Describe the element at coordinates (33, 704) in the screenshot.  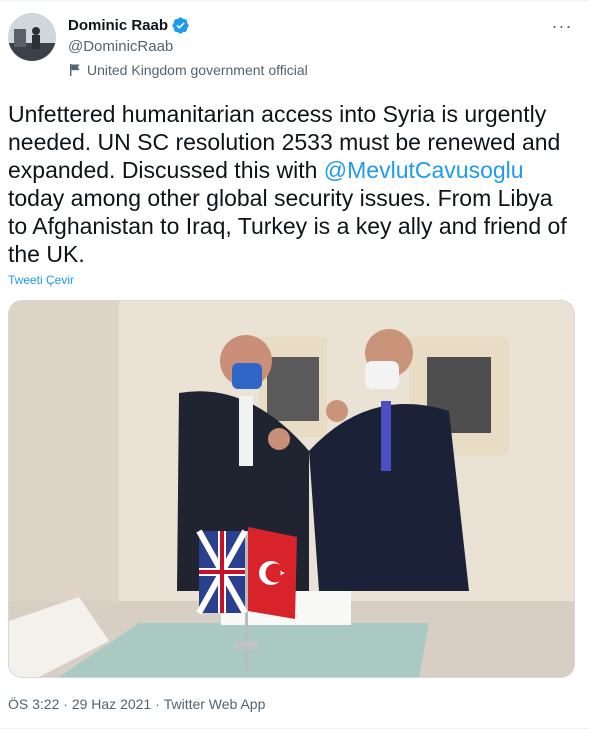
I see `tweet-time: ÖS 3:22` at that location.